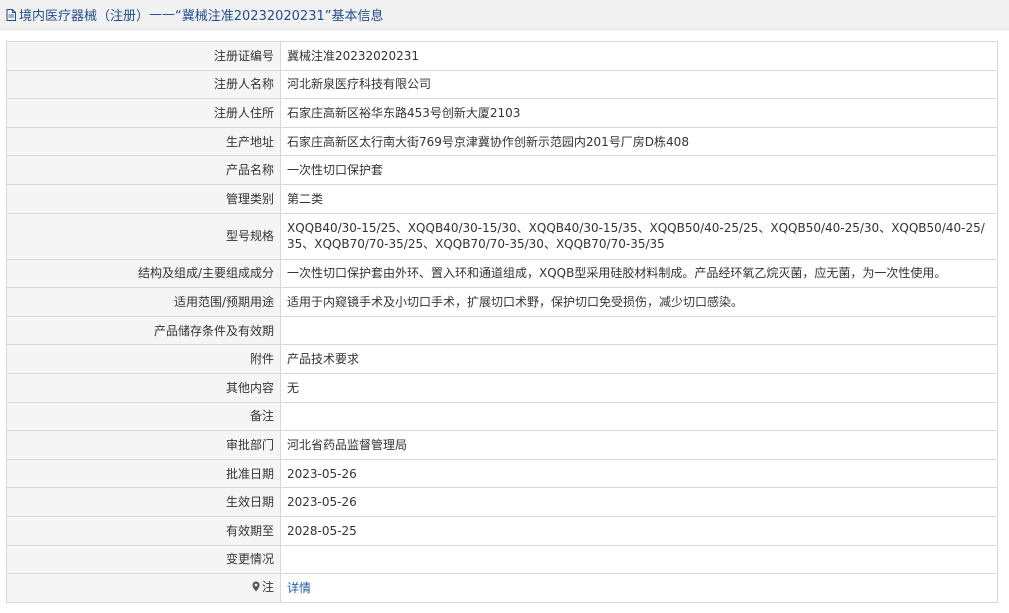 Image resolution: width=1009 pixels, height=613 pixels. What do you see at coordinates (256, 588) in the screenshot?
I see `location-pin-icon` at bounding box center [256, 588].